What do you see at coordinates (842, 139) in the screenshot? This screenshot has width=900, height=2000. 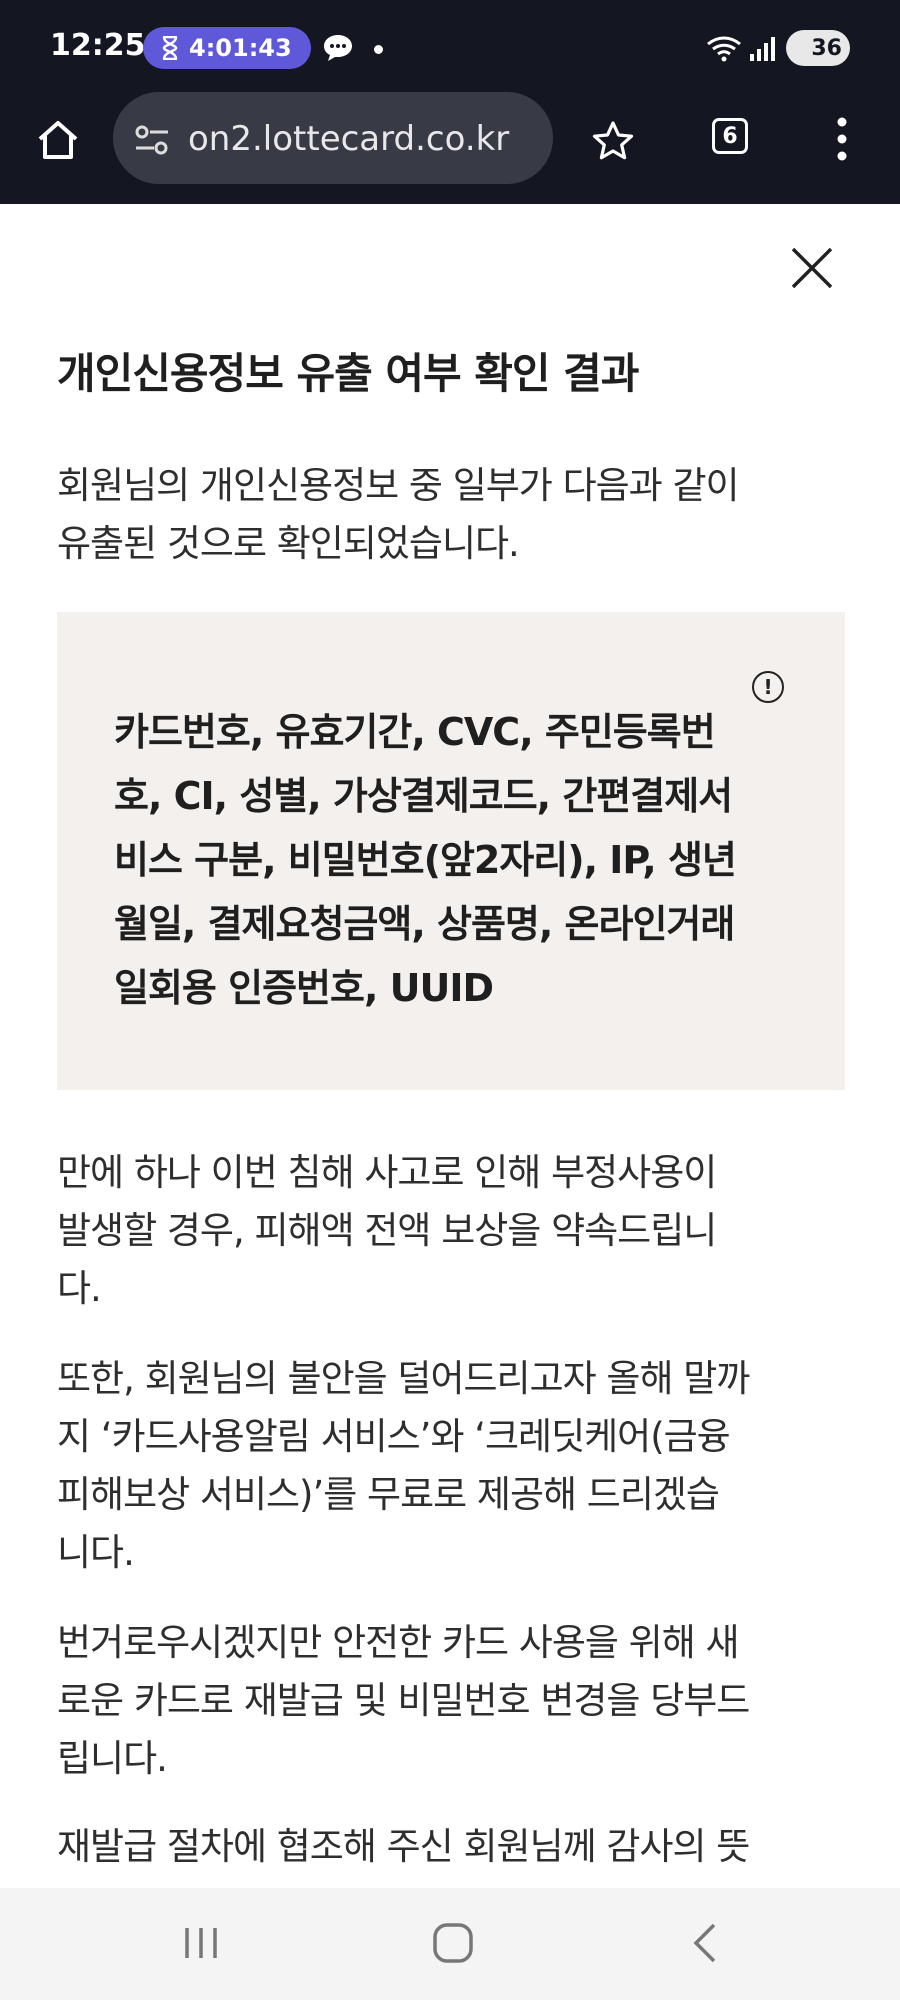 I see `more-menu-icon` at bounding box center [842, 139].